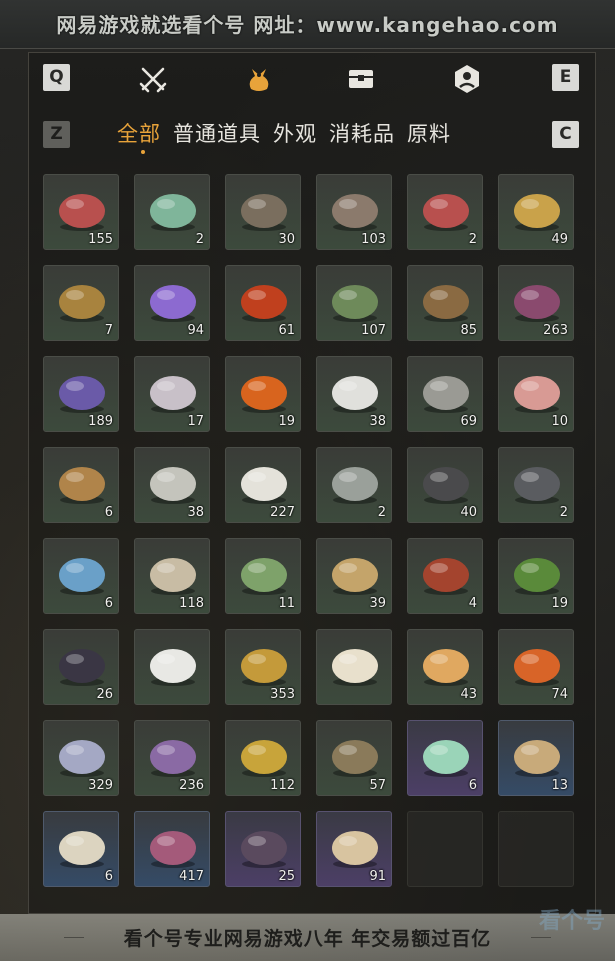 This screenshot has height=961, width=615. What do you see at coordinates (172, 758) in the screenshot?
I see `item-slot: 236` at bounding box center [172, 758].